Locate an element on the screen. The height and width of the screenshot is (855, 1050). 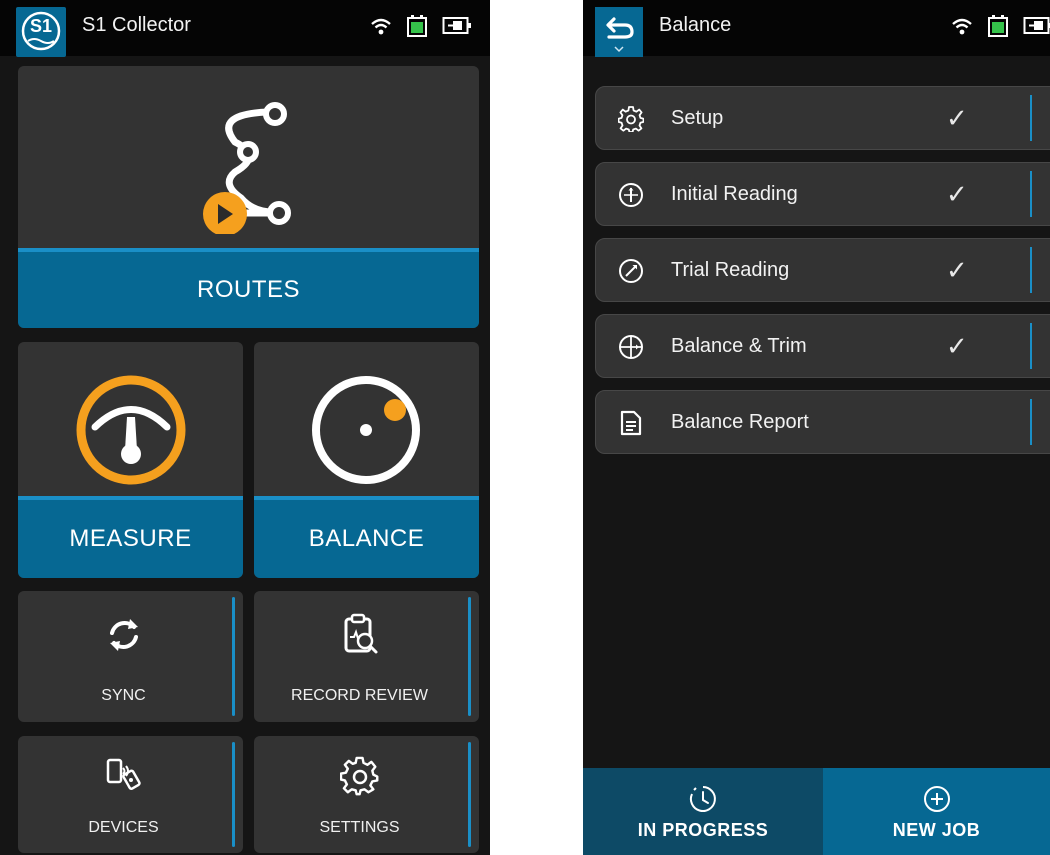
sync-tile: SYNC is located at coordinates (130, 656).